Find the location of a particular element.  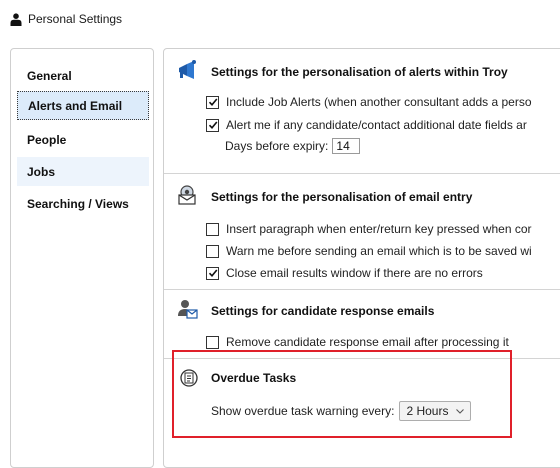

close-results-window-checkbox is located at coordinates (212, 273).